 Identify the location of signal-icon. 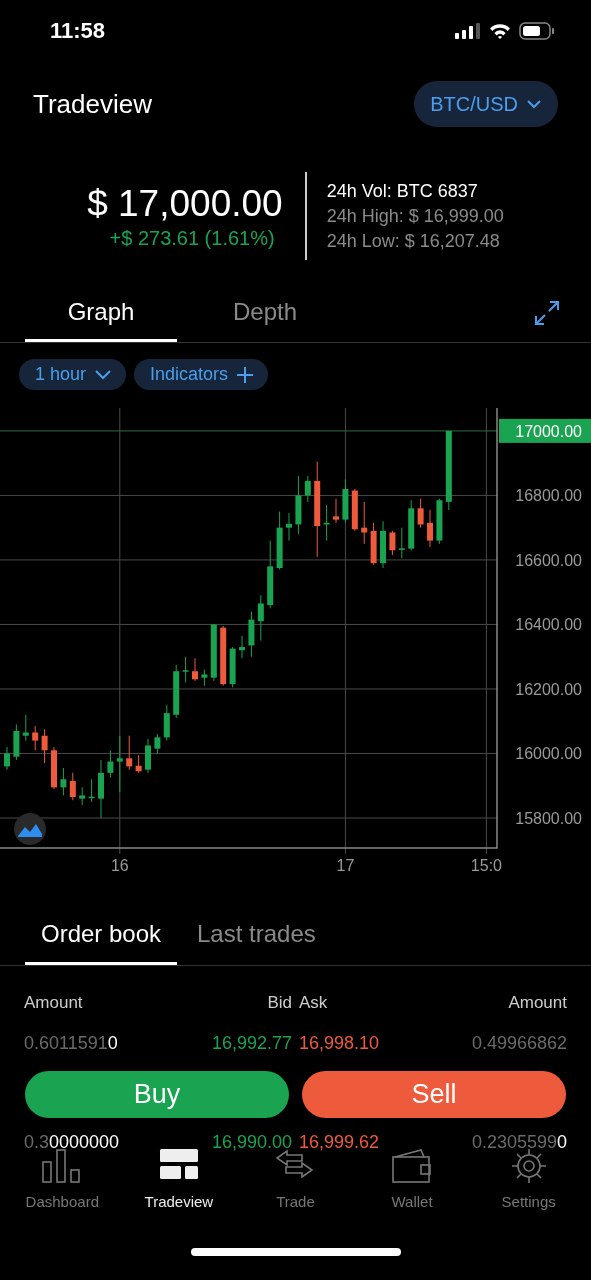
(468, 31).